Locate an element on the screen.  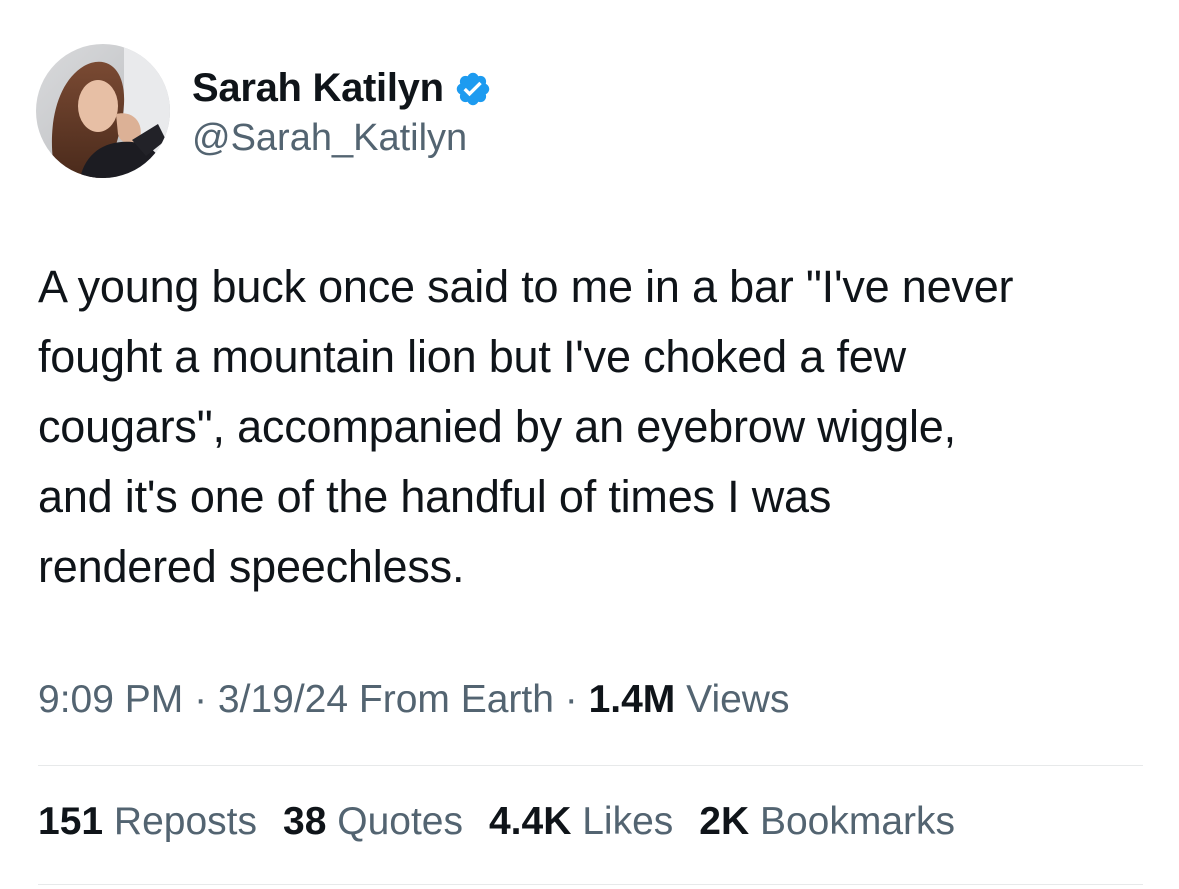
name-row: Sarah Katilyn is located at coordinates (342, 89).